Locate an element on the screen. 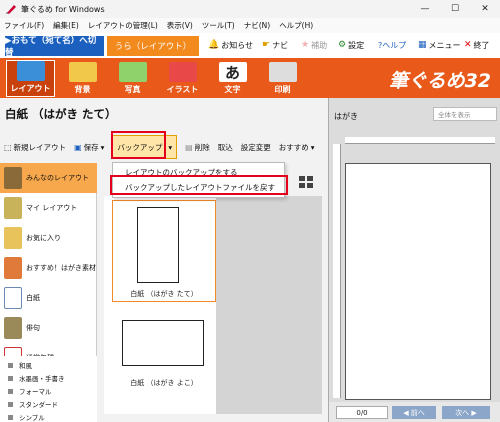  subcategory-label: フォーマル is located at coordinates (35, 392).